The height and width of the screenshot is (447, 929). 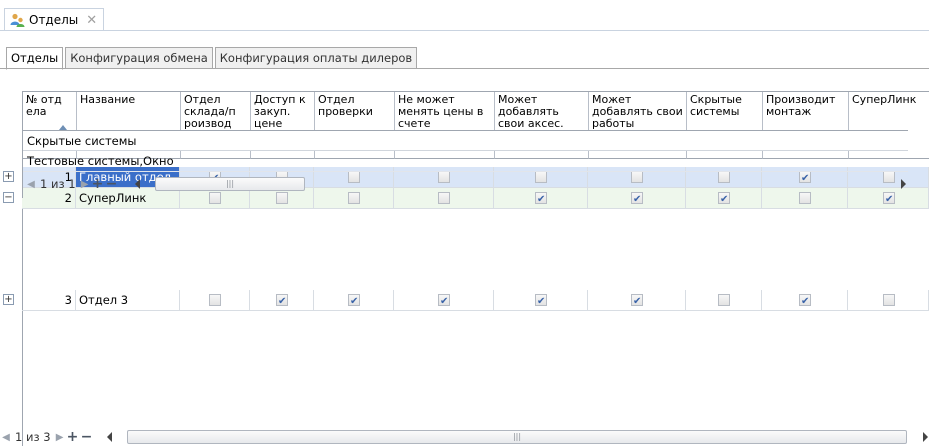 What do you see at coordinates (8, 197) in the screenshot?
I see `row-expander-icon: −` at bounding box center [8, 197].